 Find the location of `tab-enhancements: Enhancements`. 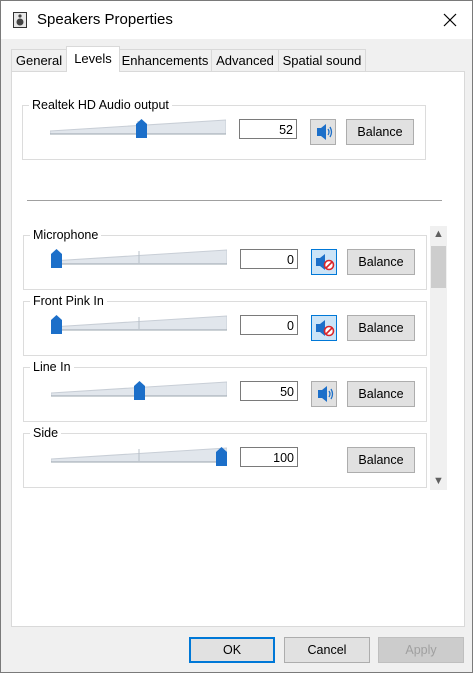

tab-enhancements: Enhancements is located at coordinates (165, 60).